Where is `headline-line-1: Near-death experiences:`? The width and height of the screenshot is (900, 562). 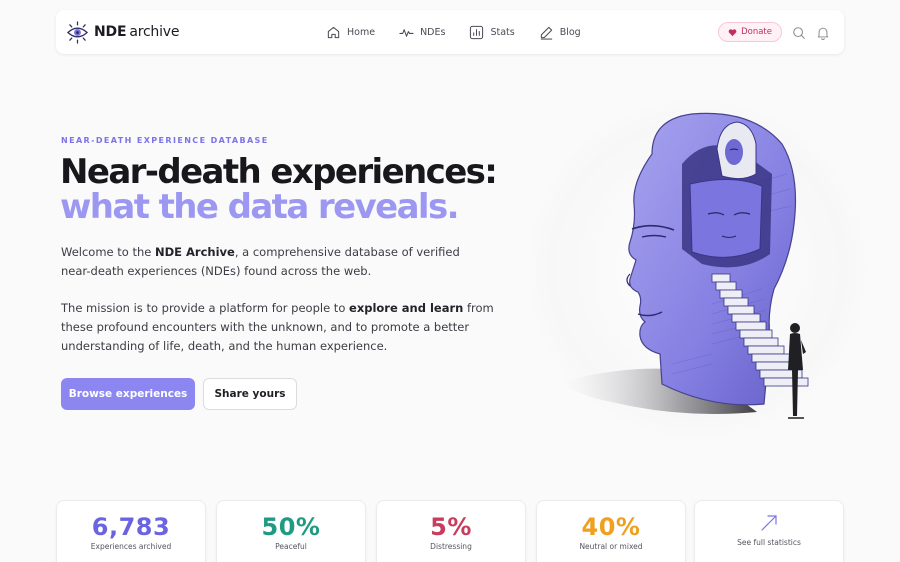
headline-line-1: Near-death experiences: is located at coordinates (279, 172).